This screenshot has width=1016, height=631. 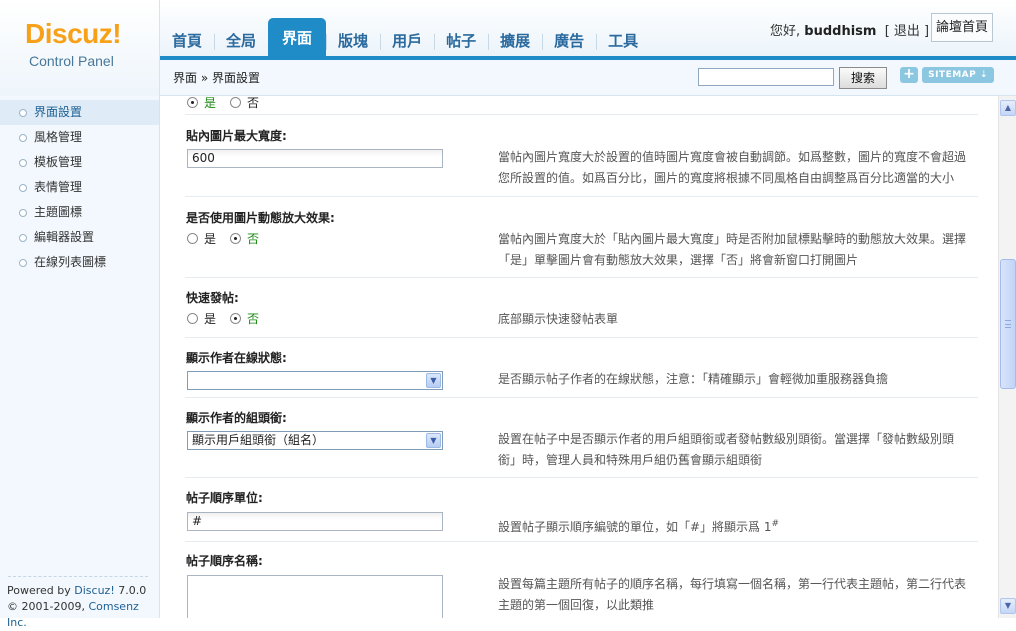 I want to click on version-text: 7.0.0, so click(x=132, y=590).